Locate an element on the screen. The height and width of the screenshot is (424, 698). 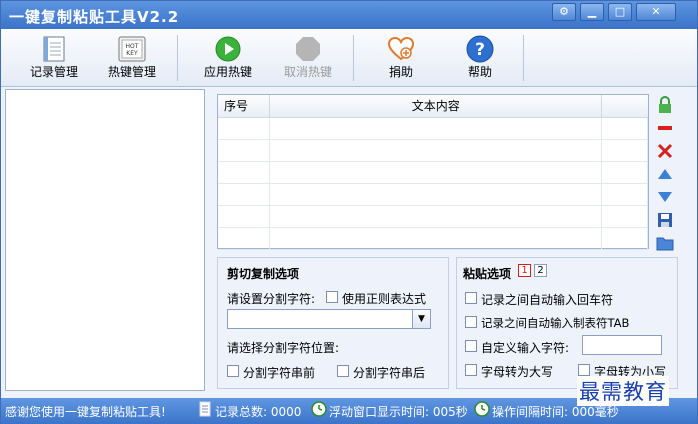
maximize-icon: □ is located at coordinates (620, 11).